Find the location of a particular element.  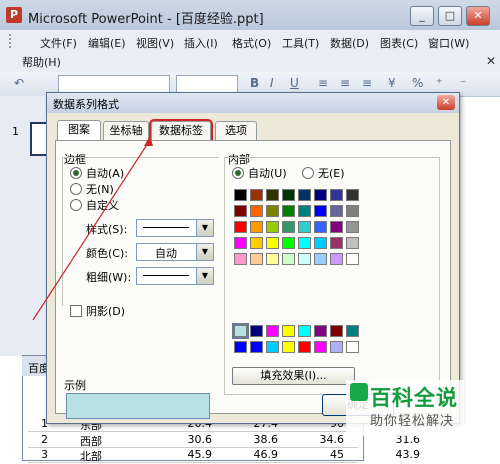

cell-value: 38.6 is located at coordinates (246, 439).